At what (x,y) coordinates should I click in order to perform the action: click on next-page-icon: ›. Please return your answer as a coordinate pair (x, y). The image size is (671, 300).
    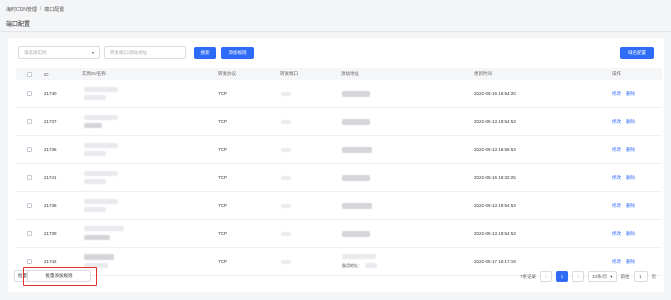
    Looking at the image, I should click on (577, 276).